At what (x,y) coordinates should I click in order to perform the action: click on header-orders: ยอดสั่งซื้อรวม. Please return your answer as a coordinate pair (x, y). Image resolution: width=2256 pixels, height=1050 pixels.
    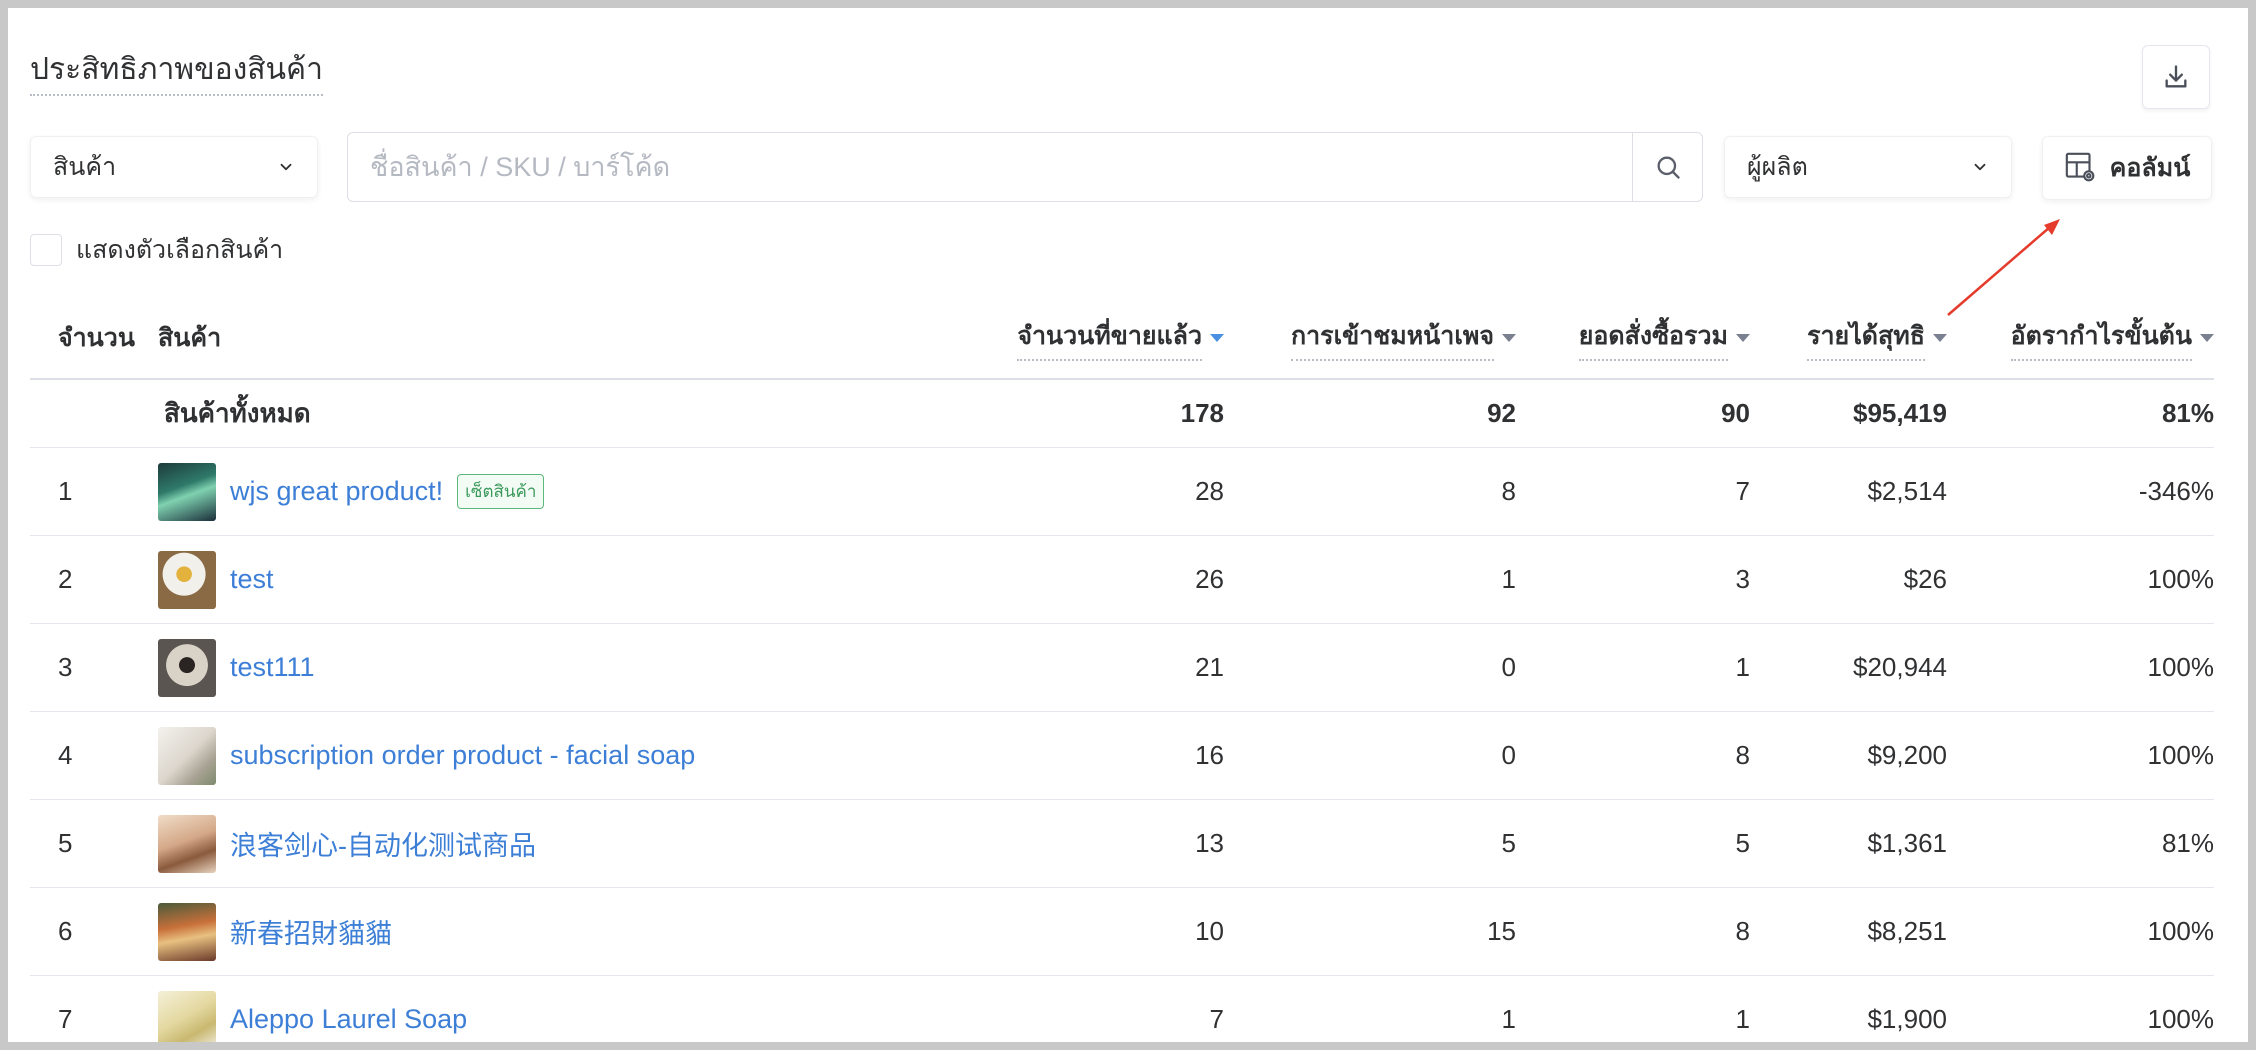
    Looking at the image, I should click on (1633, 338).